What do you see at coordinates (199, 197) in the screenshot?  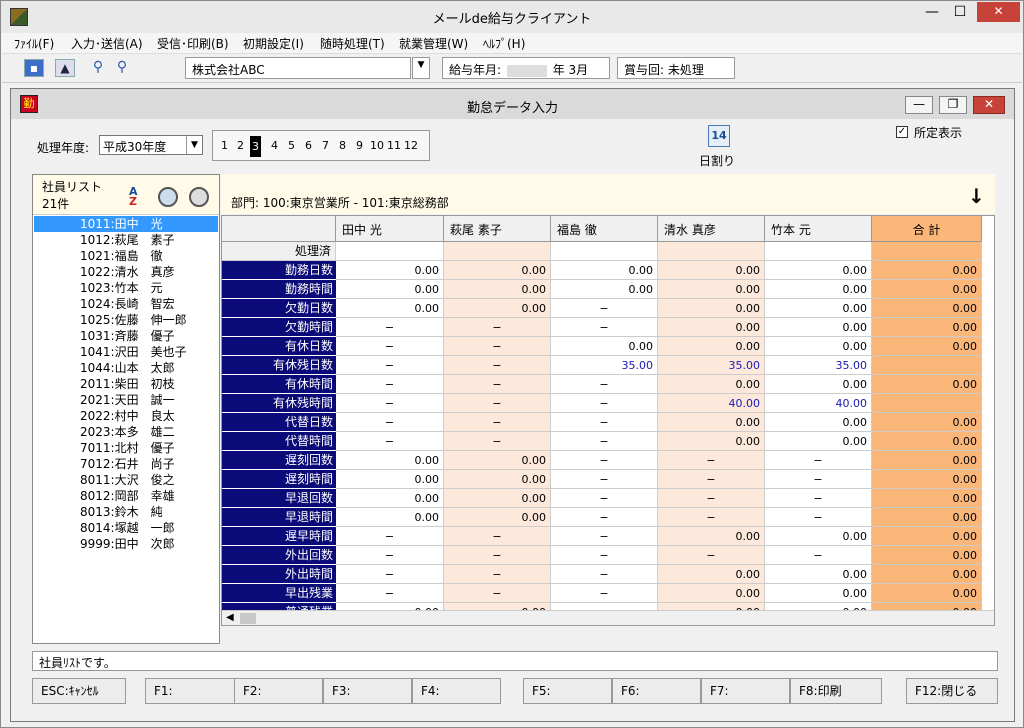 I see `search-clear-icon` at bounding box center [199, 197].